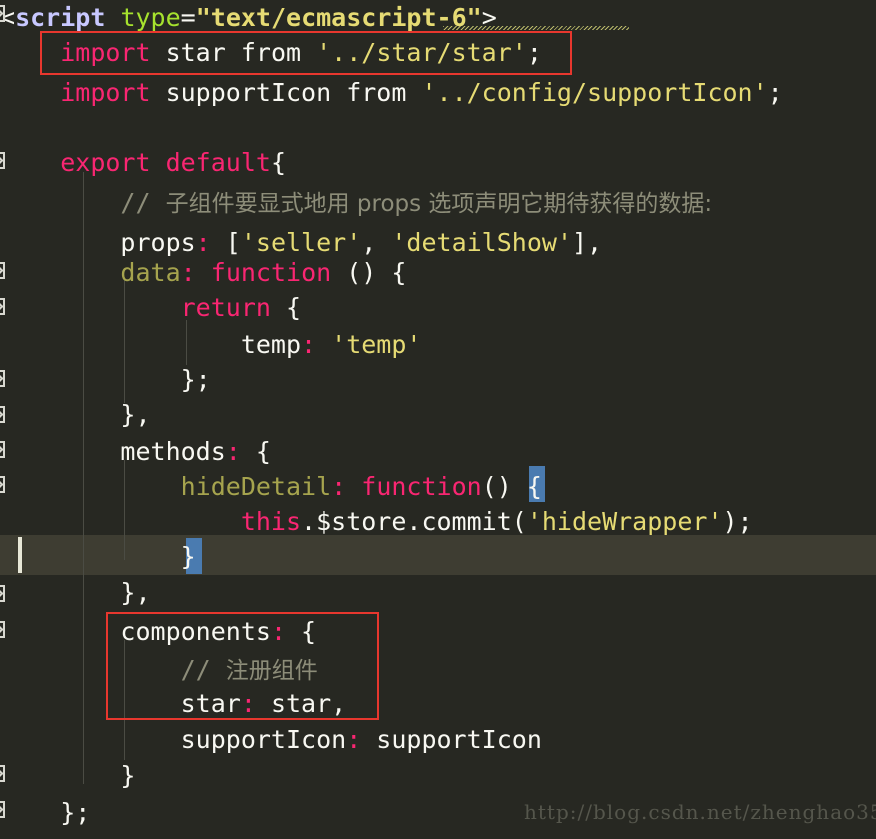 The image size is (876, 839). I want to click on lint-squiggle-underline, so click(536, 28).